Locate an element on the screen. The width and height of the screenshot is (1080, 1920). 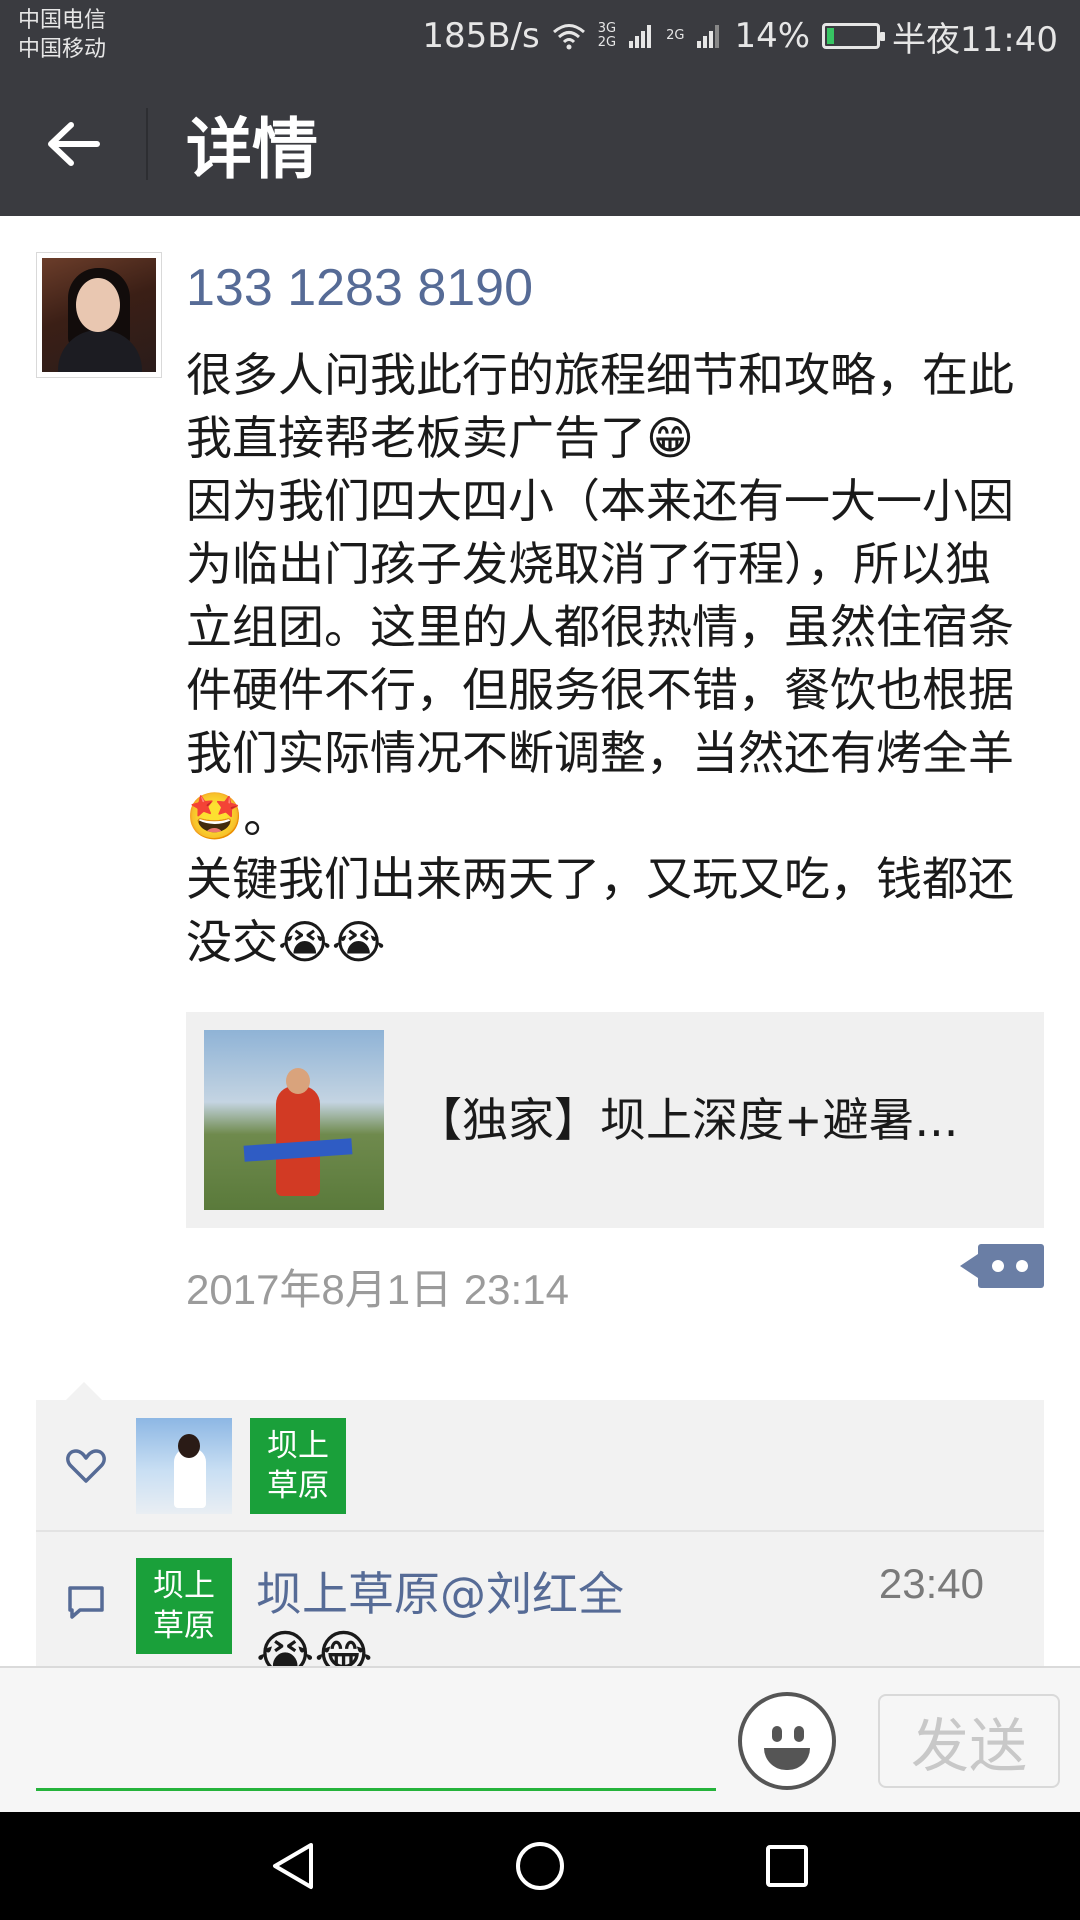
interaction-panel: 坝上草原 坝上草原 坝上草原@刘红全 23:40 😭😂 is located at coordinates (540, 1533).